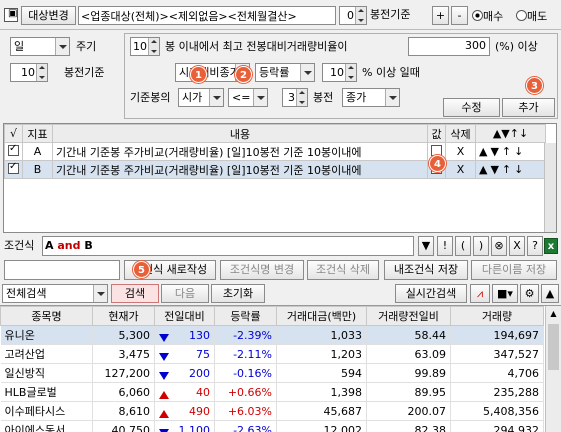 Image resolution: width=561 pixels, height=432 pixels. What do you see at coordinates (535, 246) in the screenshot?
I see `help-button: ?` at bounding box center [535, 246].